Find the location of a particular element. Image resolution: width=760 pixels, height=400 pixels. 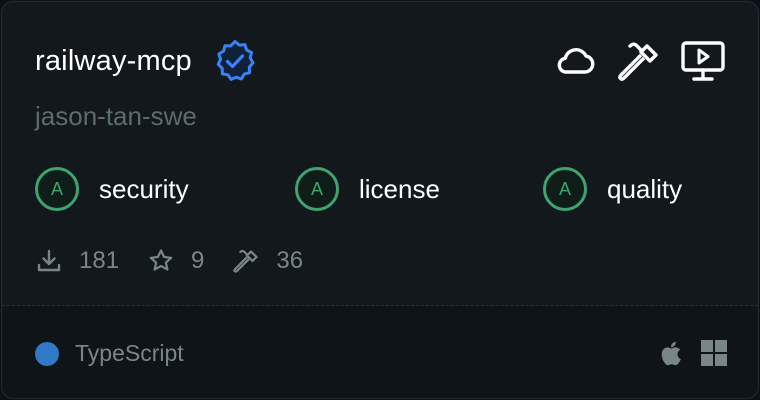

grade-label: security is located at coordinates (144, 188).